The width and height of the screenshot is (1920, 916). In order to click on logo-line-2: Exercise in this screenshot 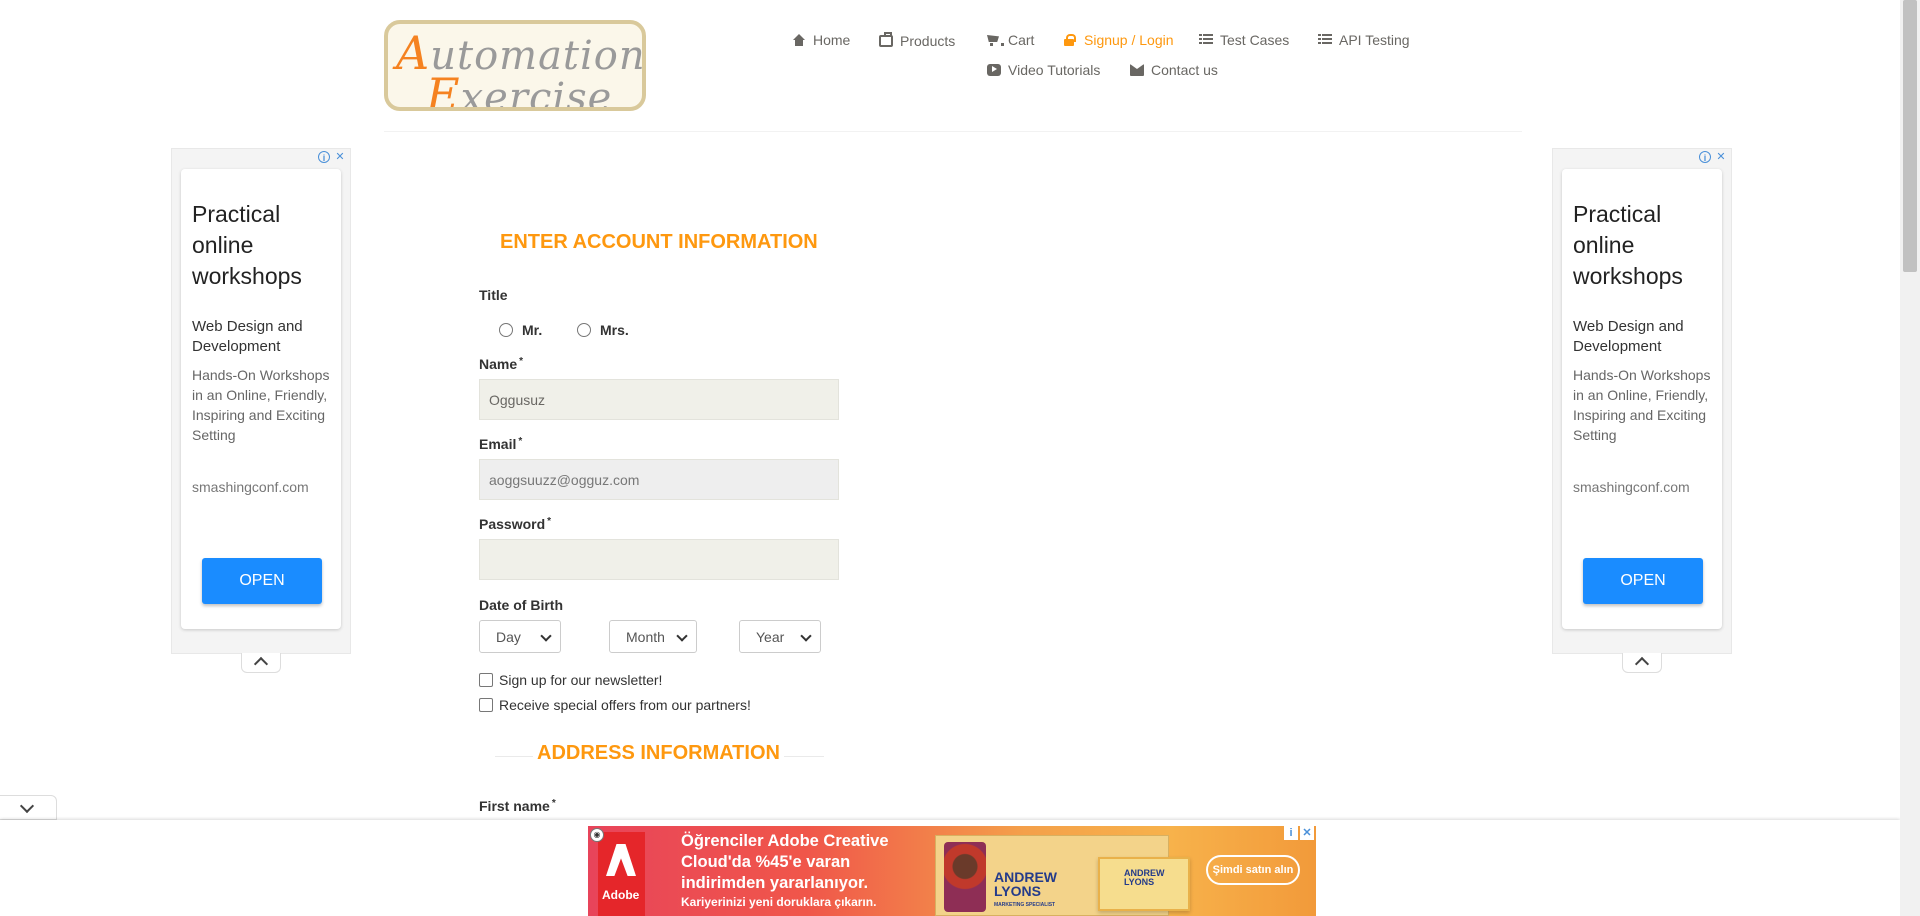, I will do `click(519, 89)`.